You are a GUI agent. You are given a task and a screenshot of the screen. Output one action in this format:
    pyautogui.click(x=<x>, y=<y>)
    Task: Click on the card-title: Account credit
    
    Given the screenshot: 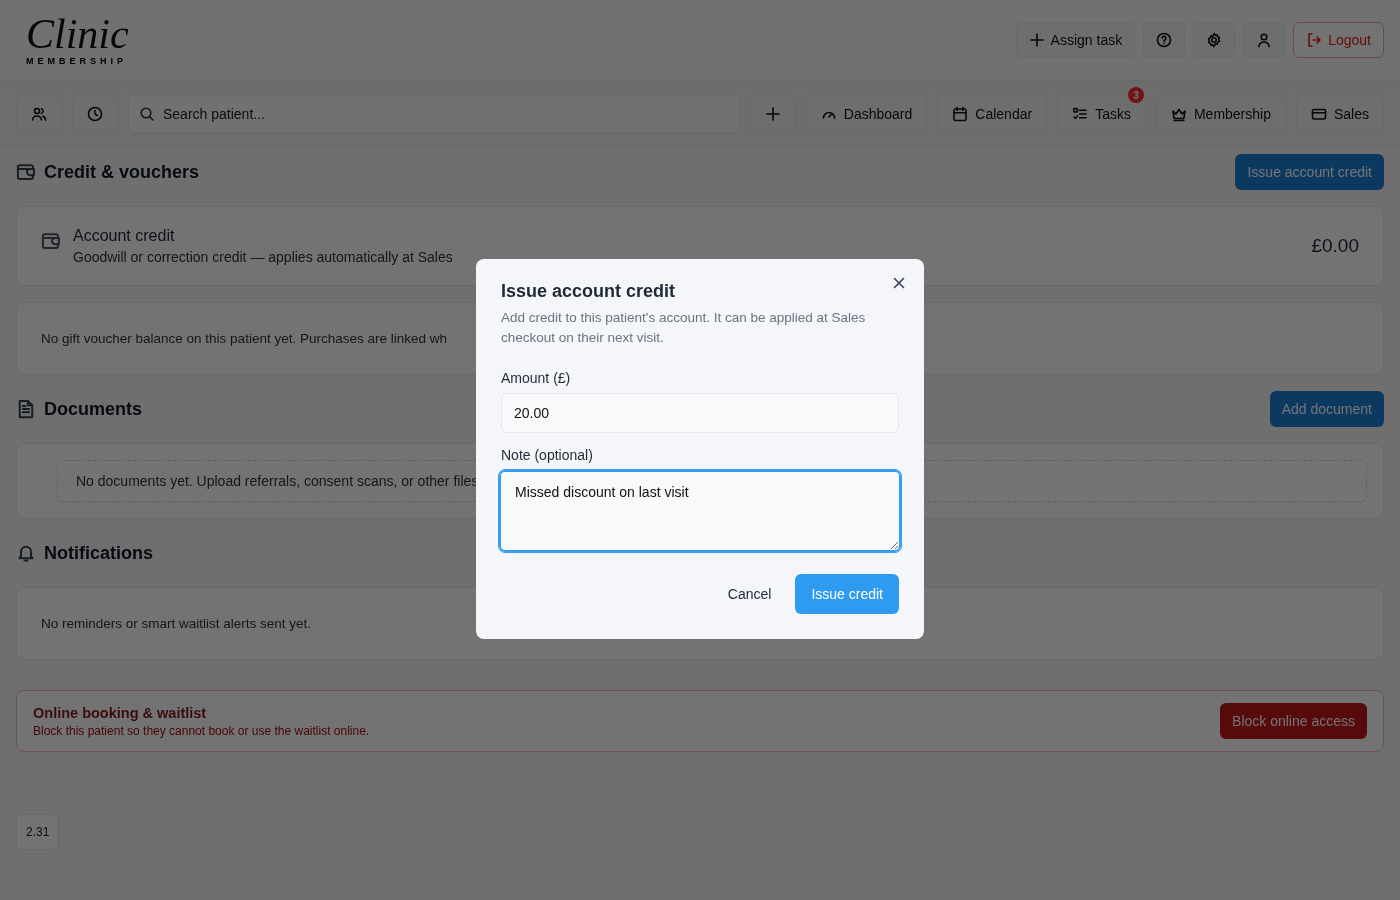 What is the action you would take?
    pyautogui.click(x=124, y=236)
    